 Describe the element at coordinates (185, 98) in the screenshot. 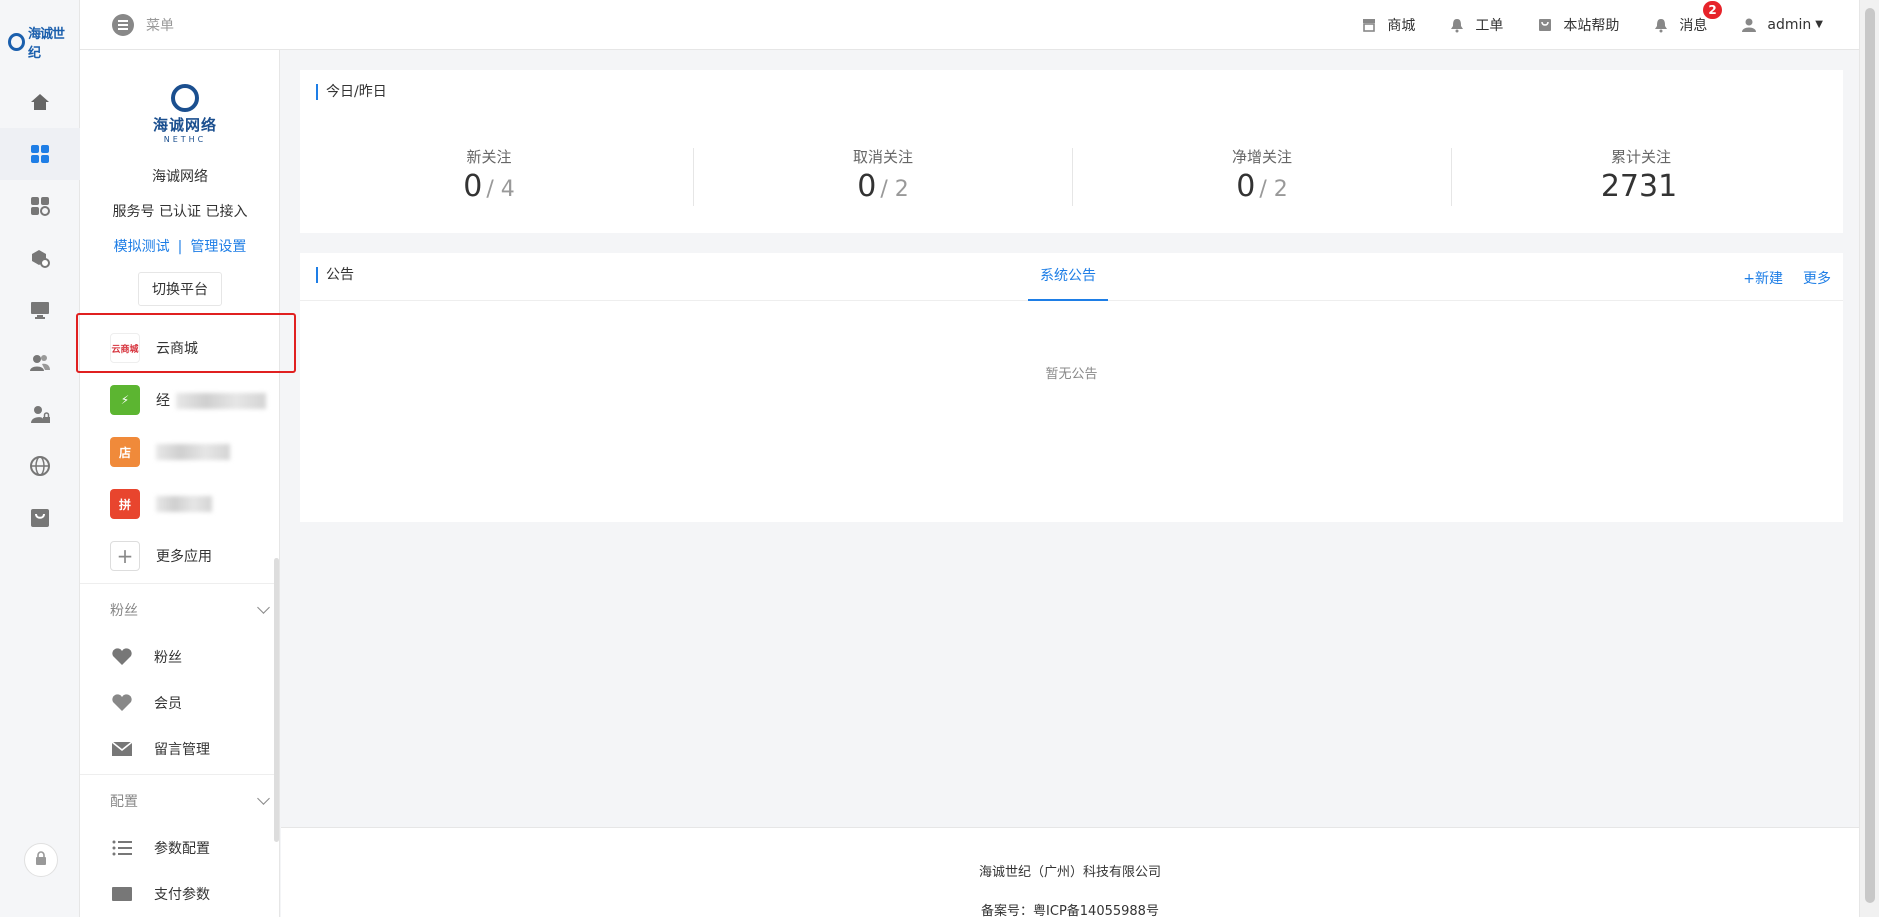

I see `logo-ring-icon` at that location.